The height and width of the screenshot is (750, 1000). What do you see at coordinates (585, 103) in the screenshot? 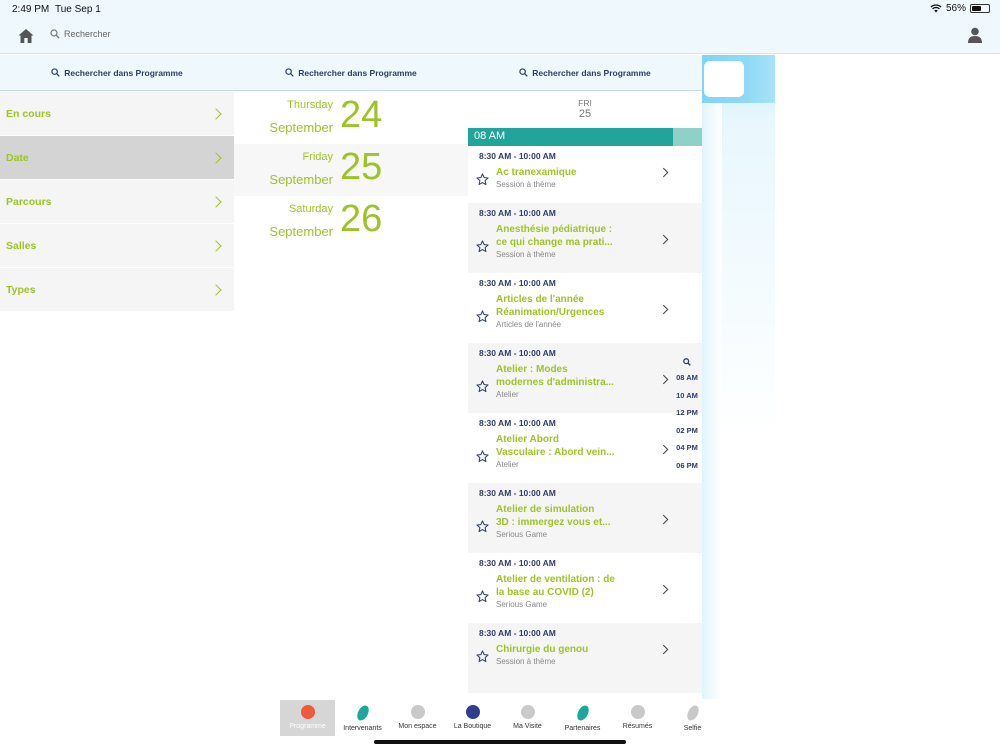
I see `day-header-weekday: FRI` at bounding box center [585, 103].